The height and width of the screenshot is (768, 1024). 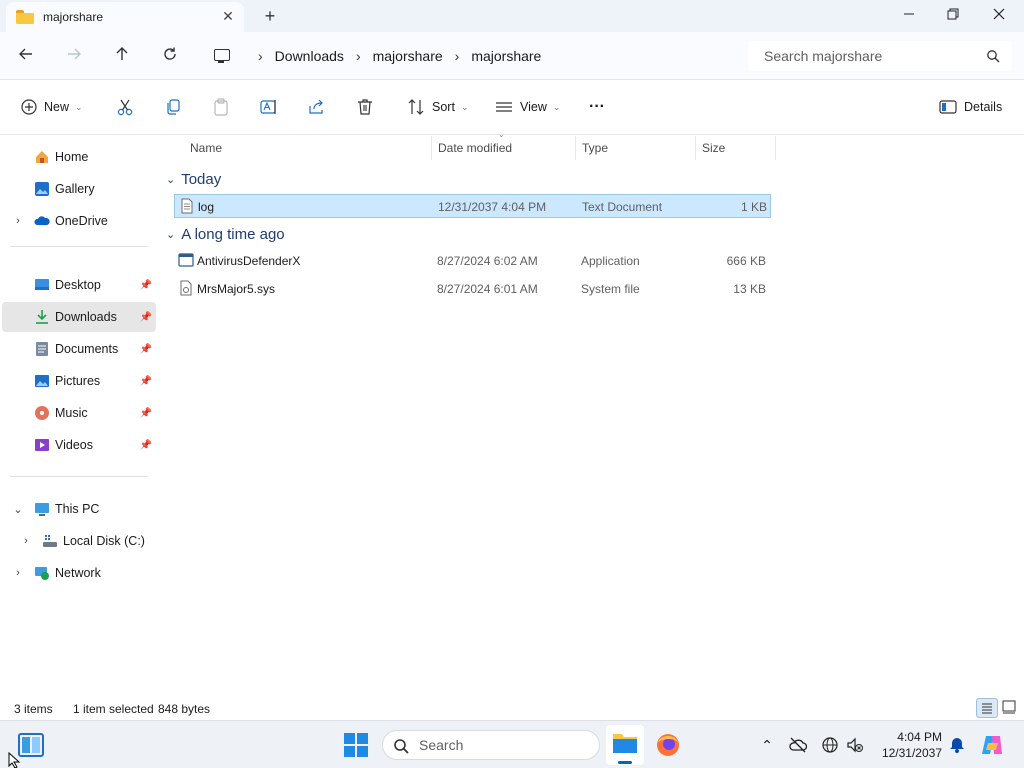 I want to click on taskbar-search: Search, so click(x=491, y=745).